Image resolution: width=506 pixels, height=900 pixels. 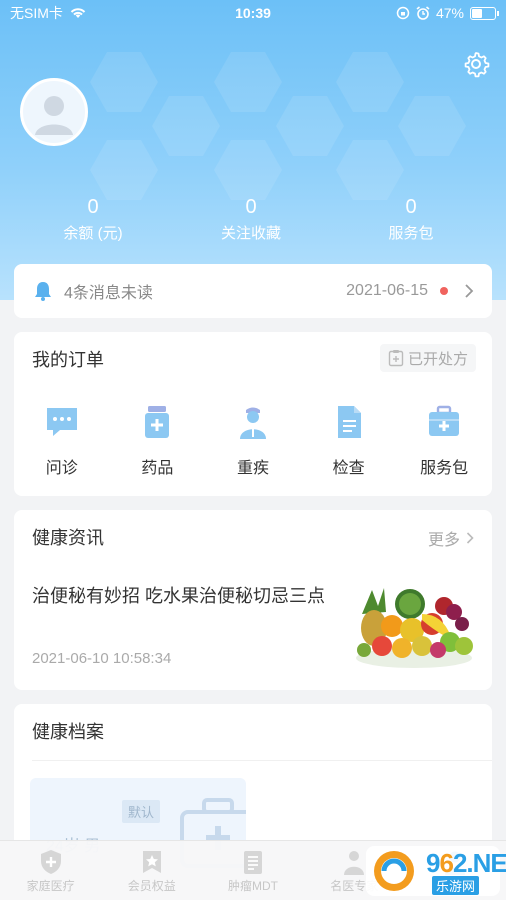 I want to click on watermark-text: 962.NET, so click(x=466, y=863).